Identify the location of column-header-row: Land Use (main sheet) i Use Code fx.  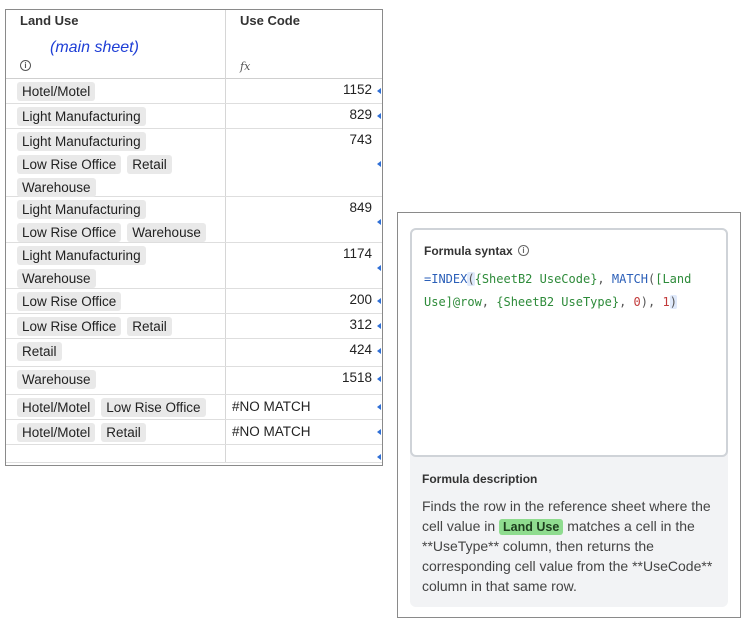
(194, 44).